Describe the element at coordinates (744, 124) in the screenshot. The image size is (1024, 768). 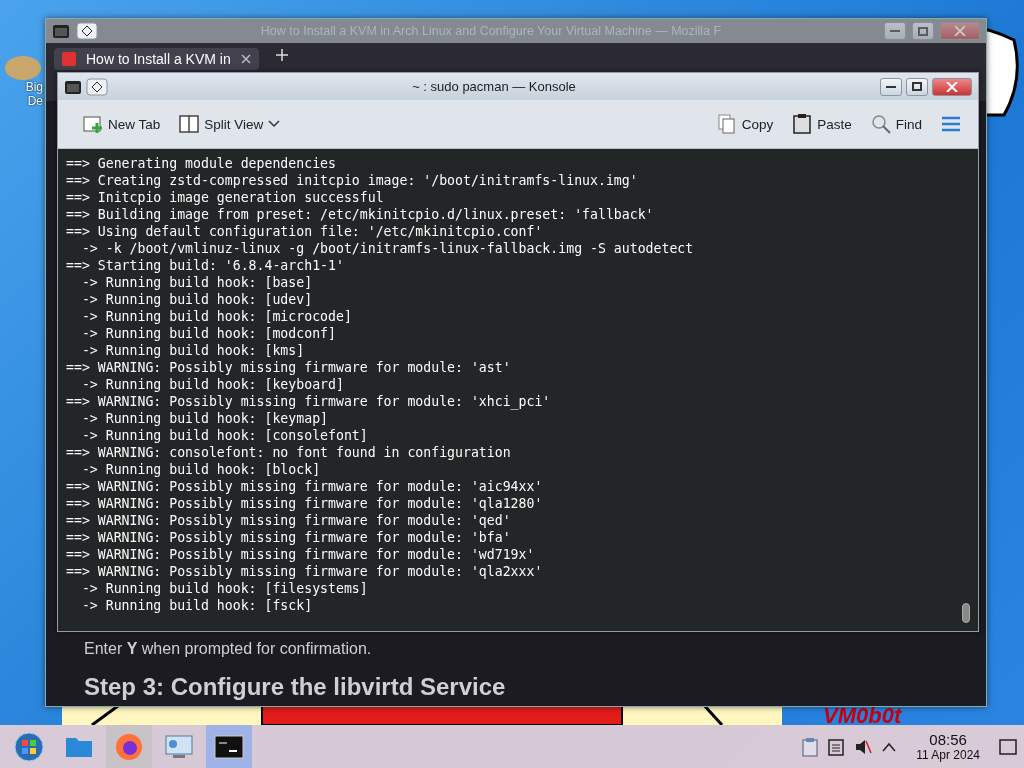
I see `copy-button: Copy` at that location.